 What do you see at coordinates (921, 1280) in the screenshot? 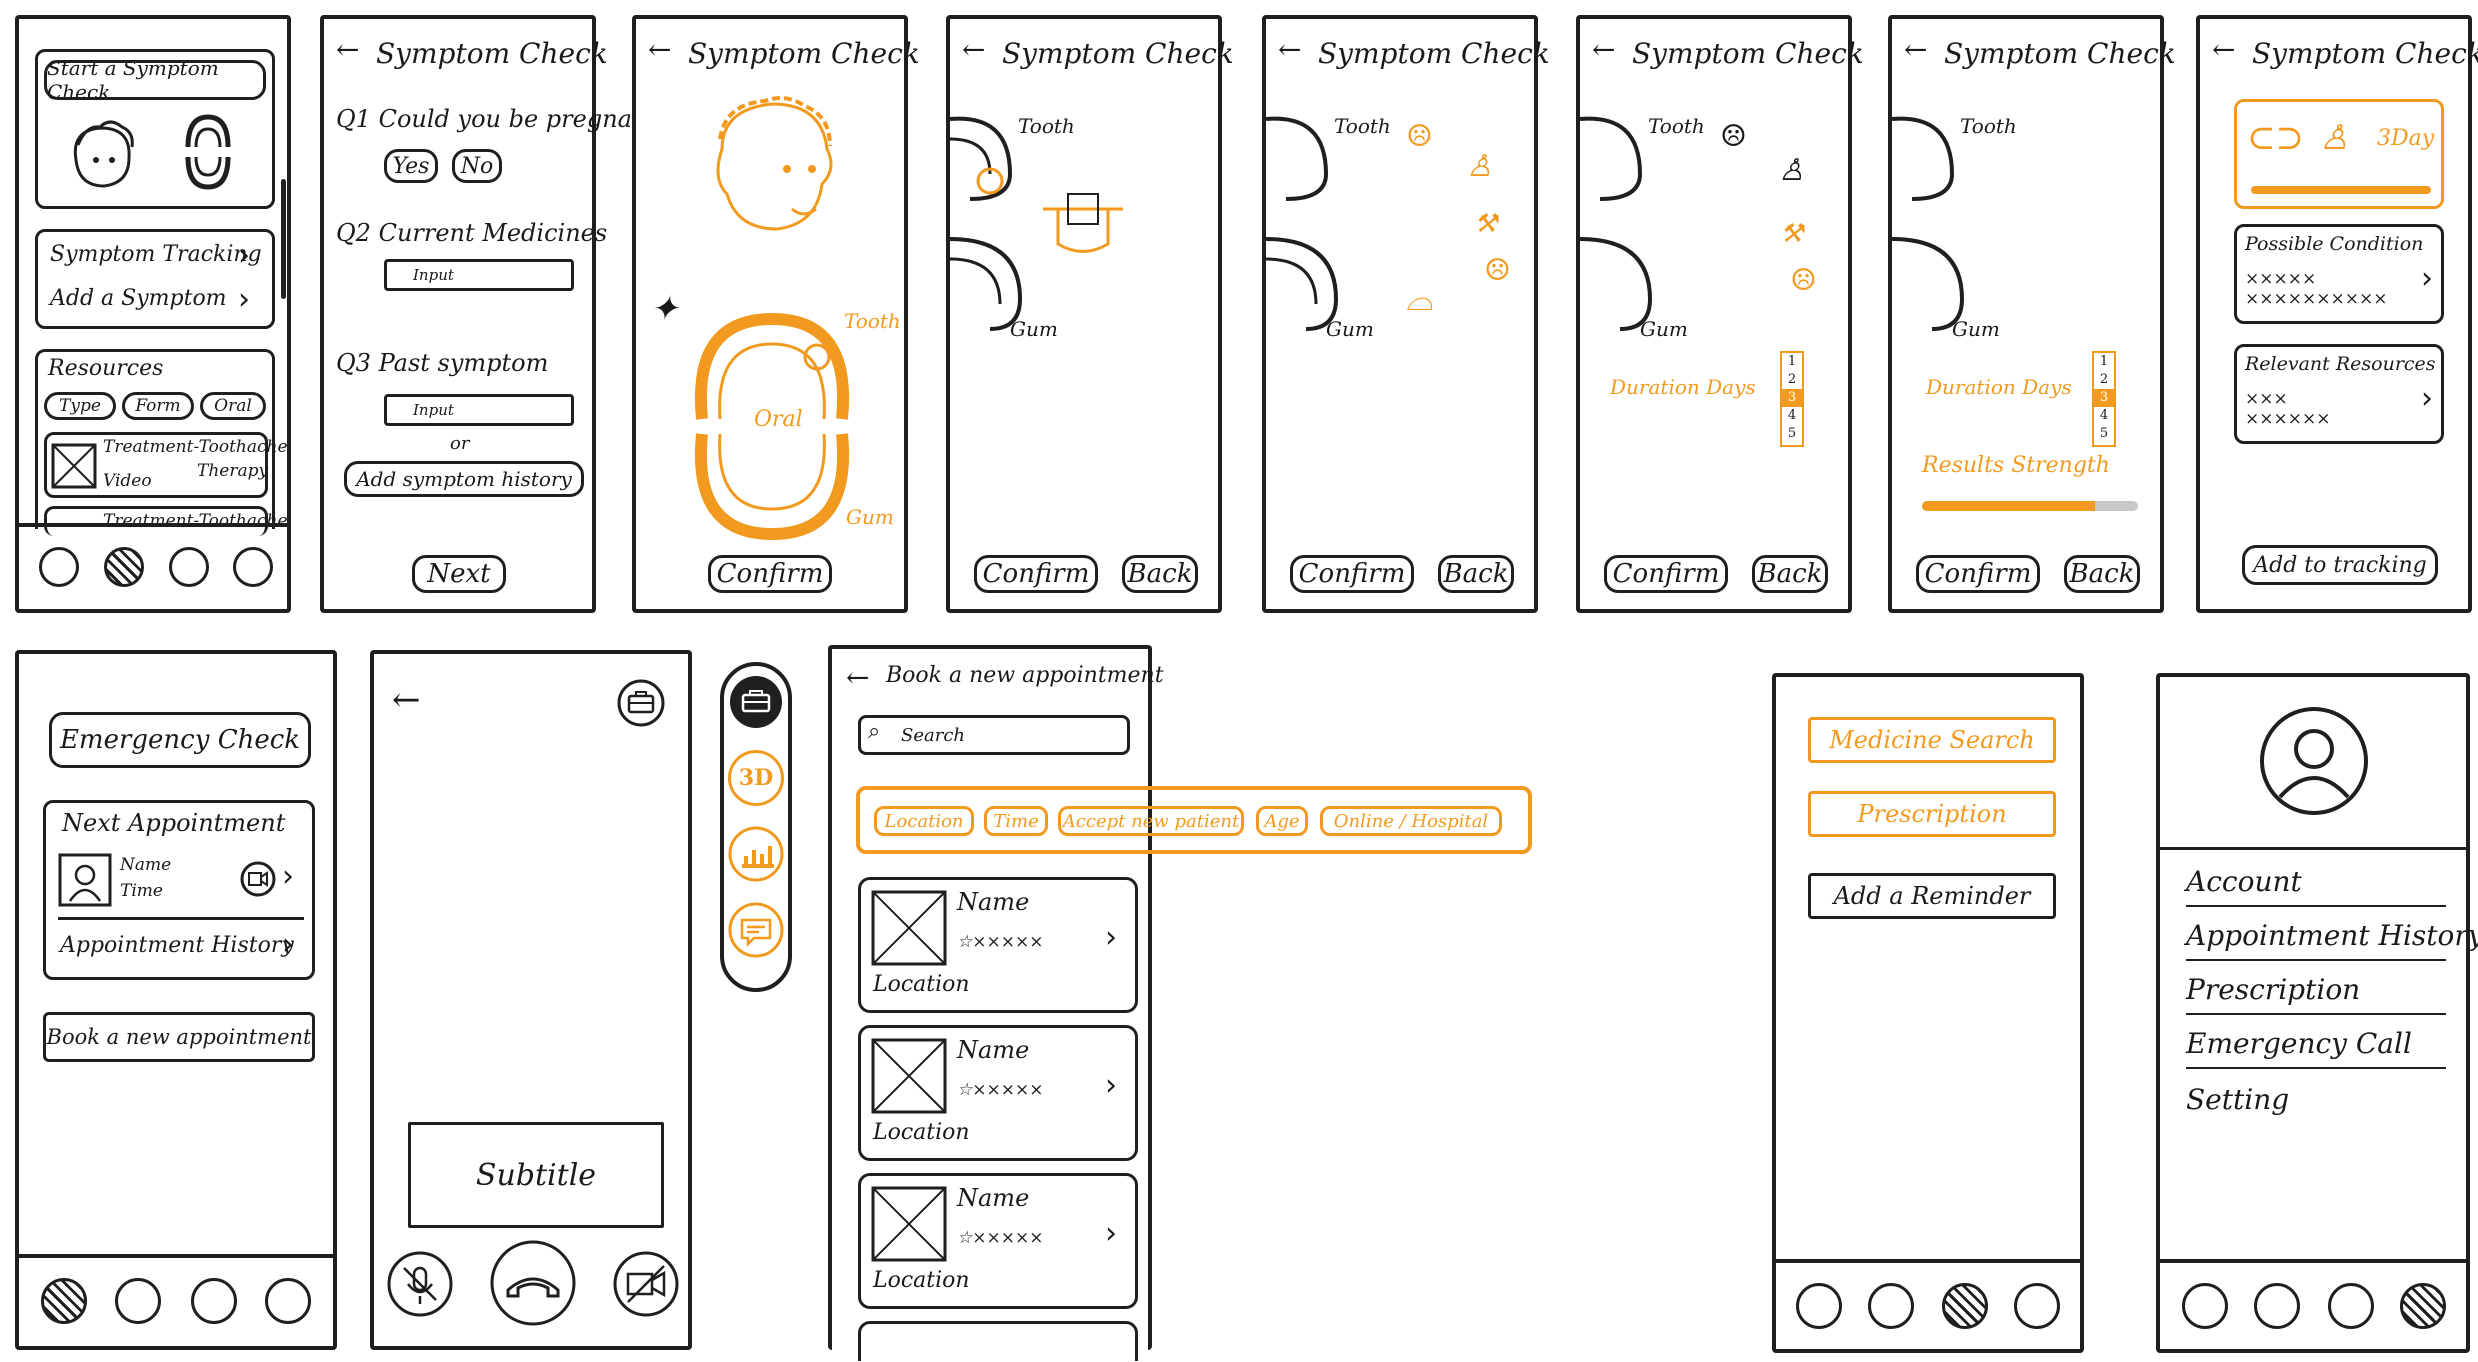
I see `doctor-location: Location` at bounding box center [921, 1280].